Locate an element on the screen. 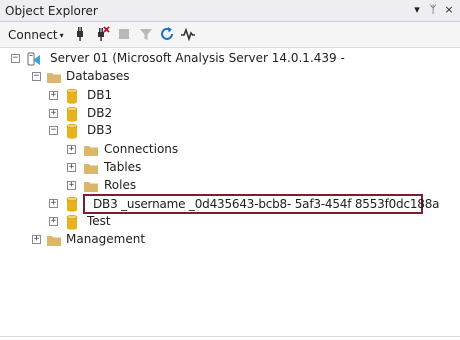 This screenshot has height=340, width=460. tree-node-tables: + Tables is located at coordinates (230, 168).